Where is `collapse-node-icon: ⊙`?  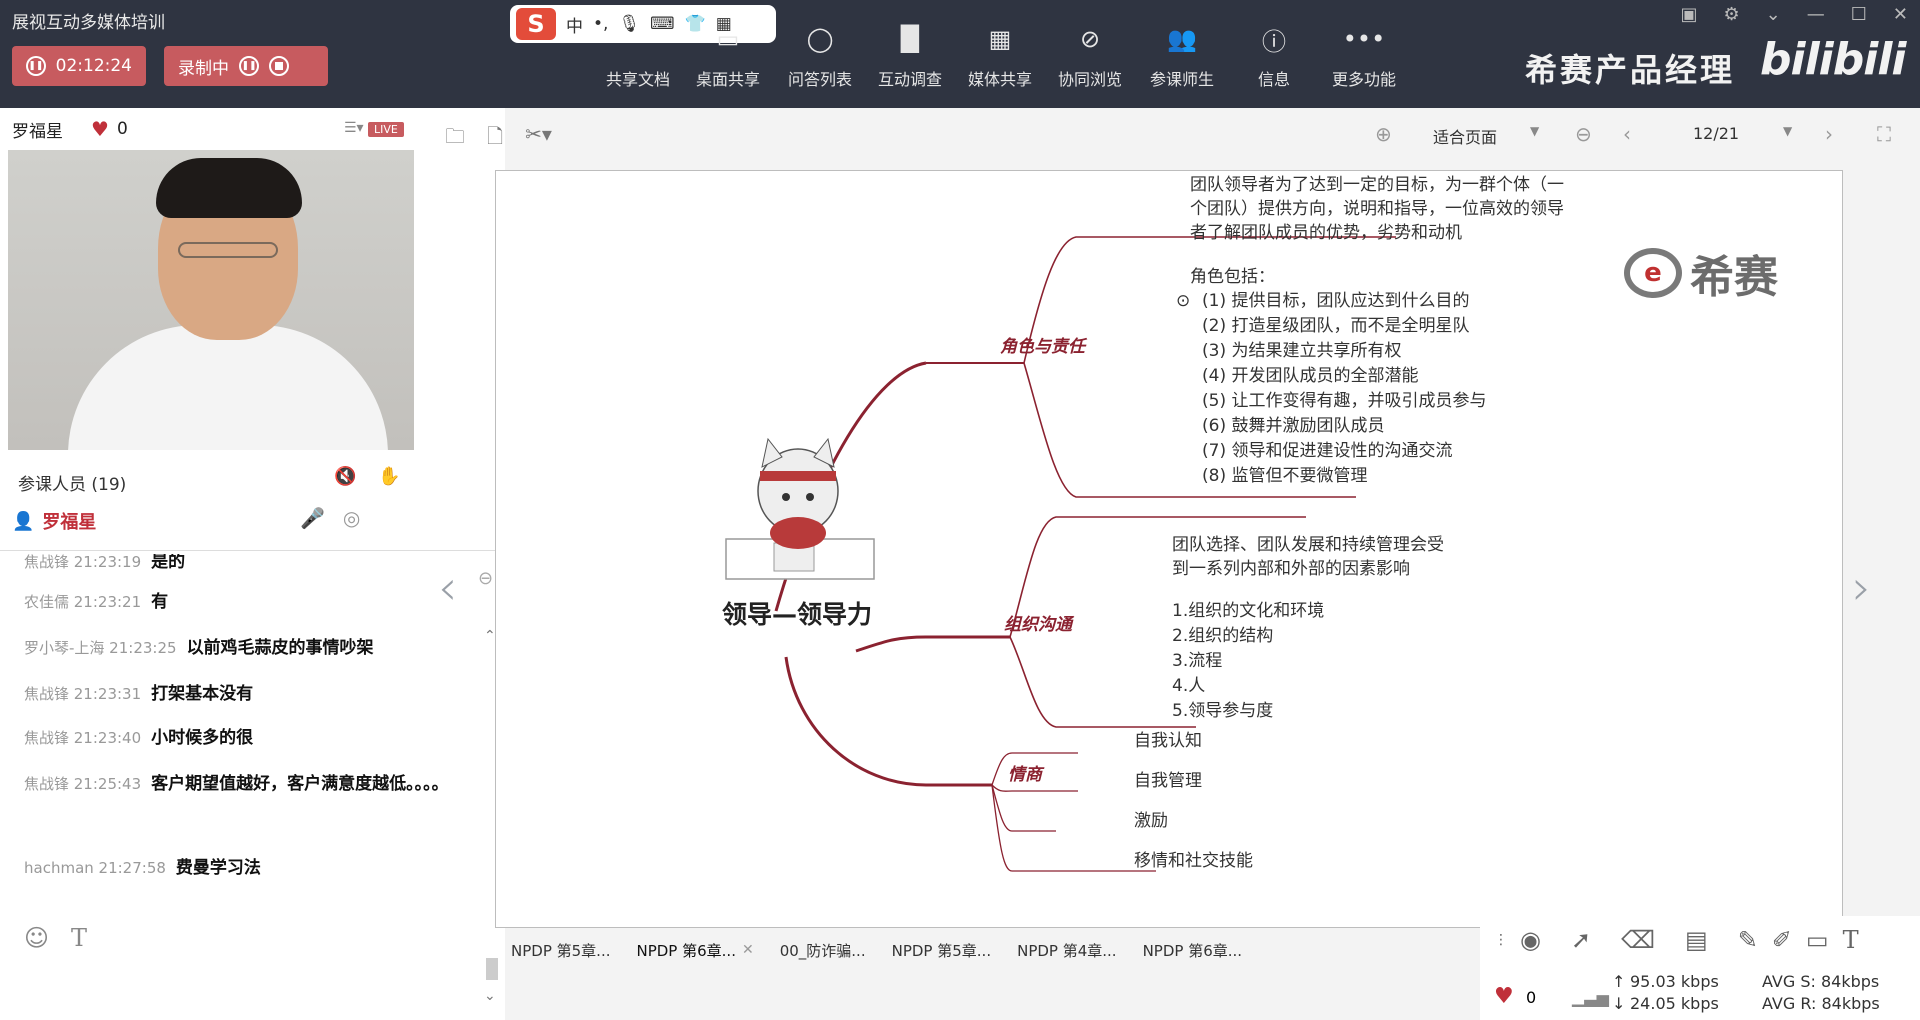 collapse-node-icon: ⊙ is located at coordinates (1183, 301).